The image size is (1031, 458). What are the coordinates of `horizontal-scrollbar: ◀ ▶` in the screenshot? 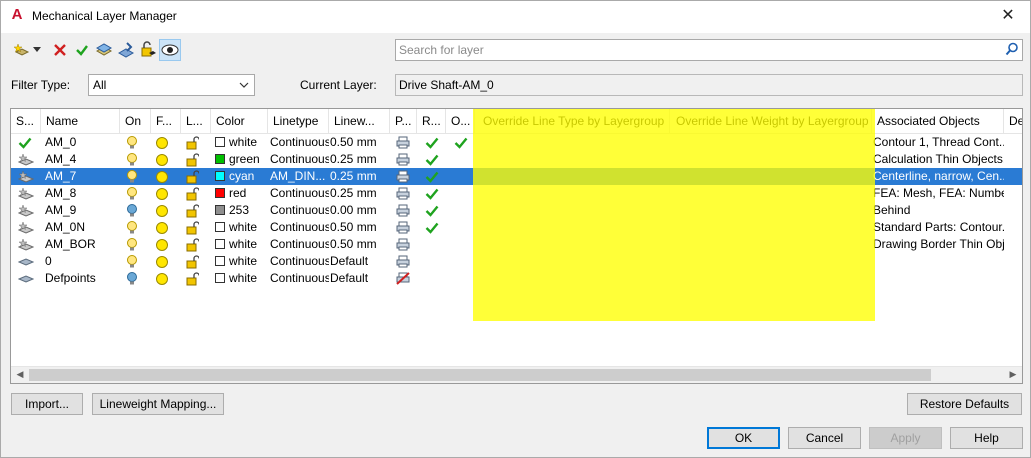 It's located at (516, 374).